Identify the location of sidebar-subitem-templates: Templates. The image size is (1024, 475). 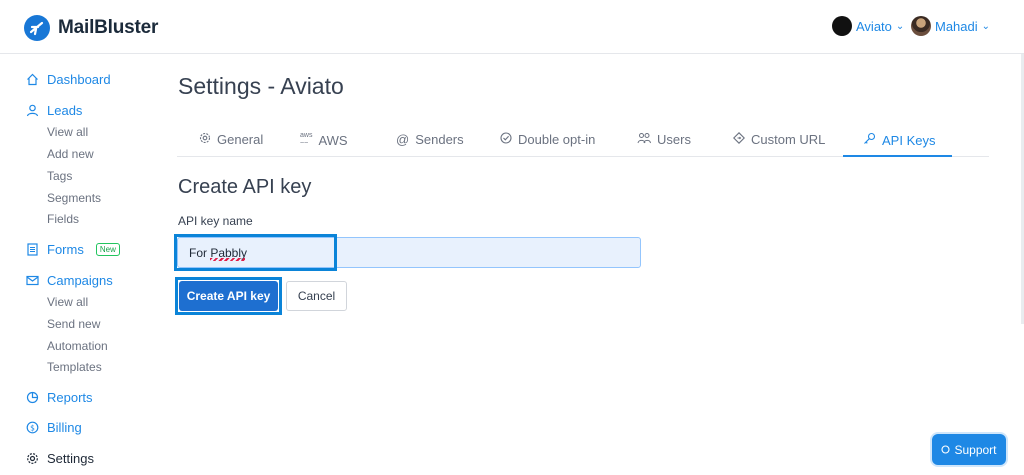
(74, 367).